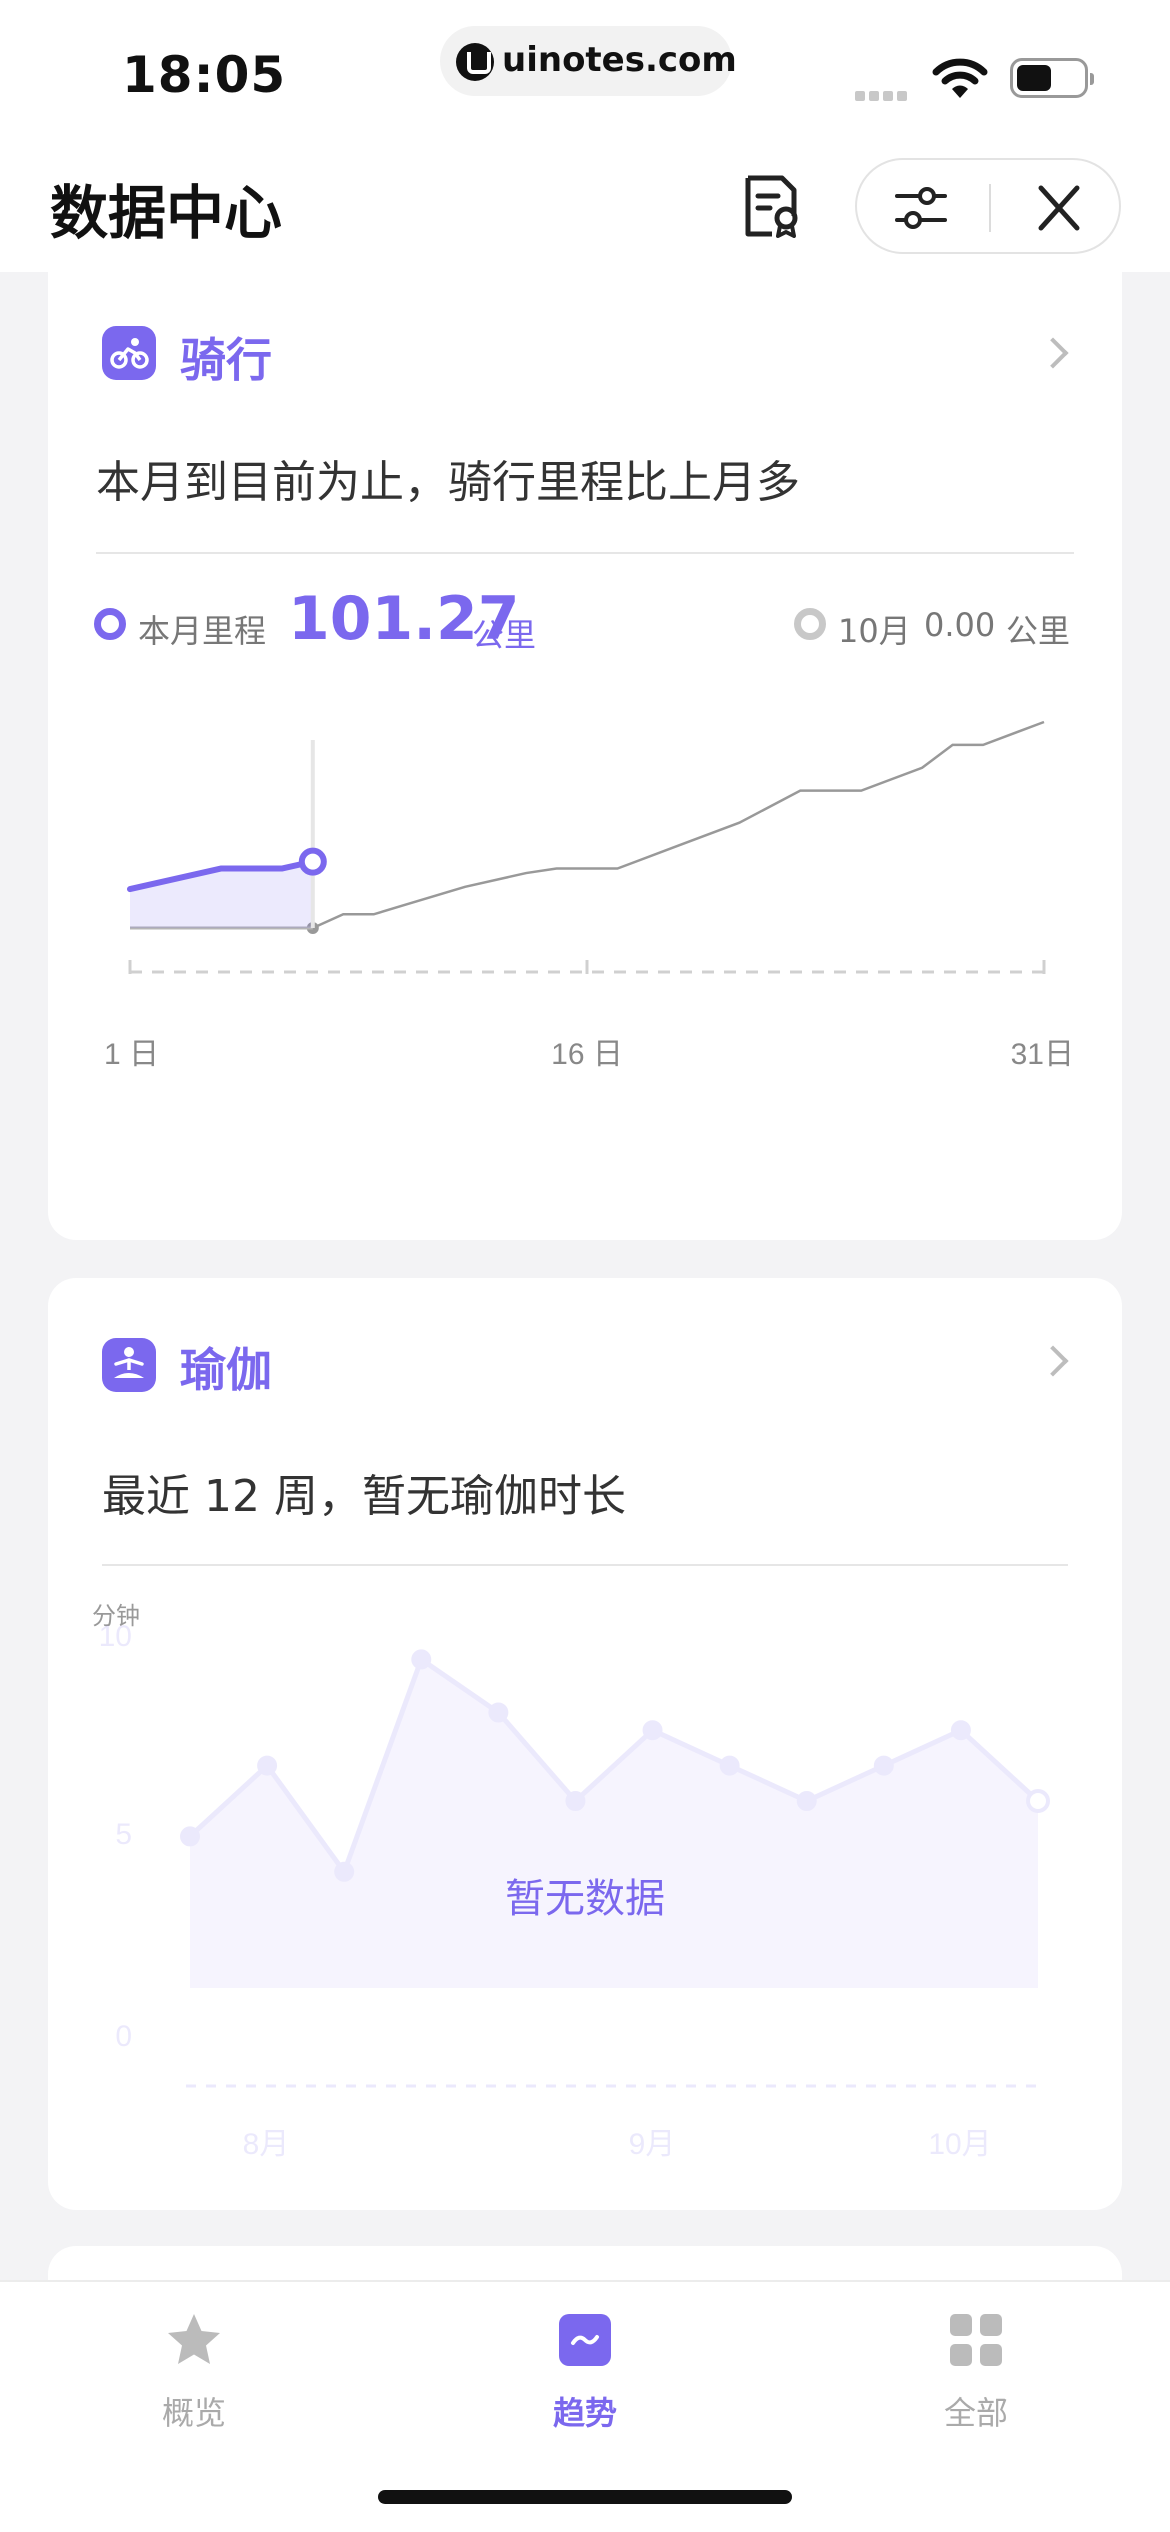 This screenshot has height=2532, width=1170. What do you see at coordinates (131, 1054) in the screenshot?
I see `x-tick-label: 1 日` at bounding box center [131, 1054].